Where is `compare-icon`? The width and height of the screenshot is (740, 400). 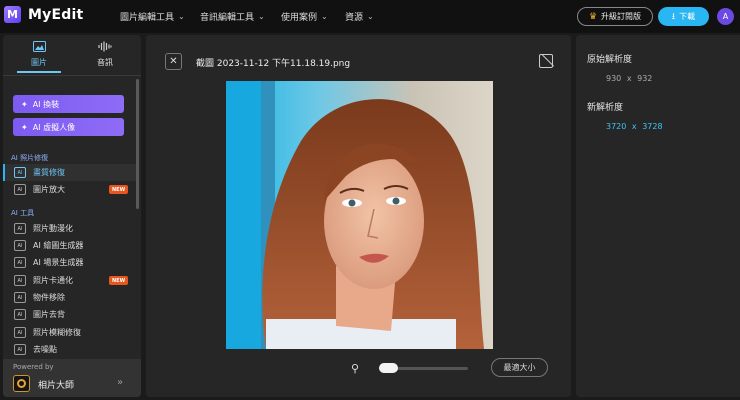 compare-icon is located at coordinates (546, 61).